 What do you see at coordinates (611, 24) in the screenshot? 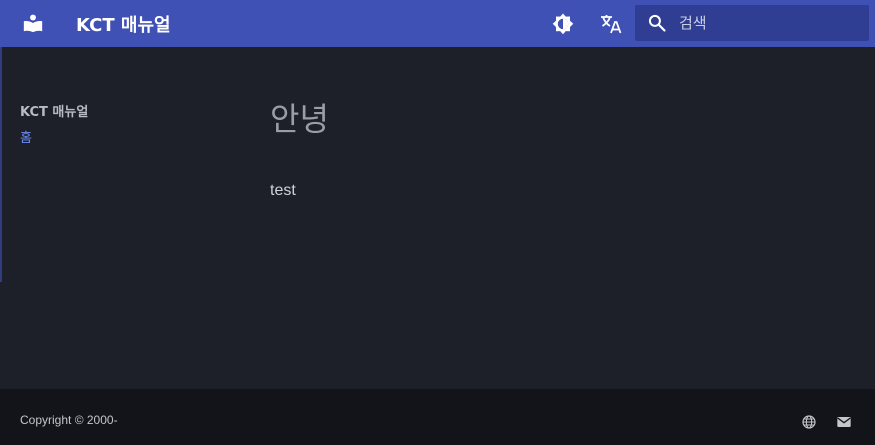
I see `translate-icon` at bounding box center [611, 24].